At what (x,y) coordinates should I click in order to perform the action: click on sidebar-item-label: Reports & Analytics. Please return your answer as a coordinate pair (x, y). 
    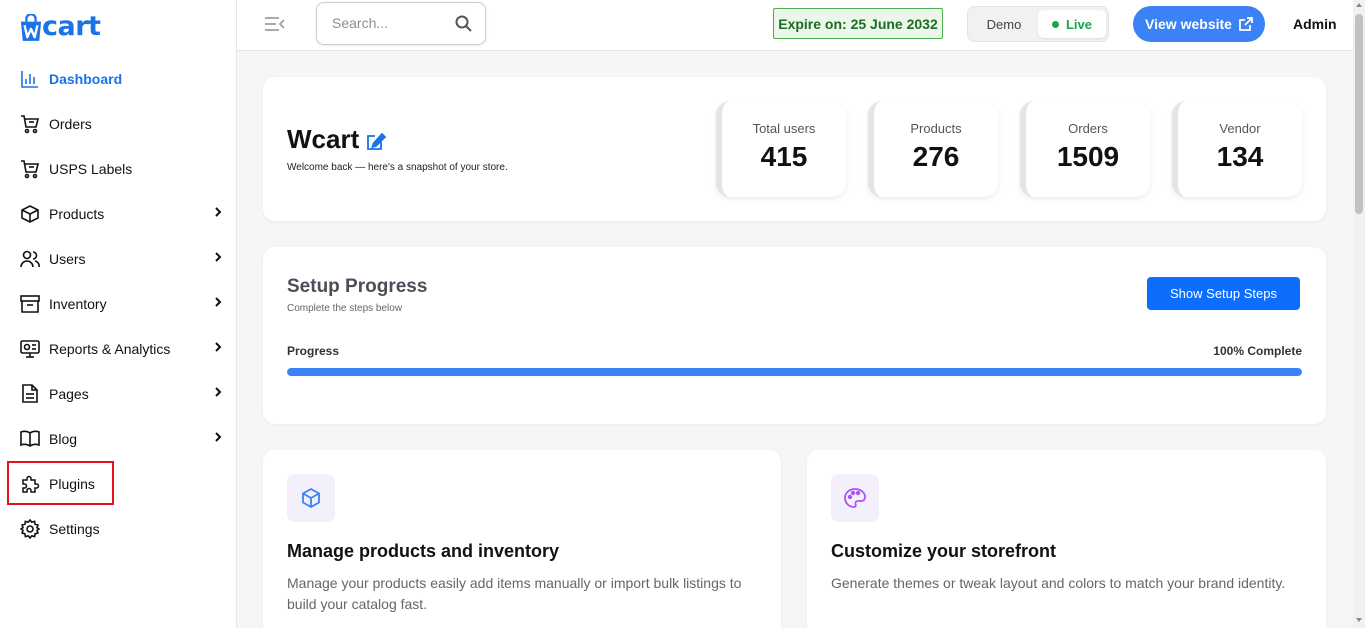
    Looking at the image, I should click on (110, 348).